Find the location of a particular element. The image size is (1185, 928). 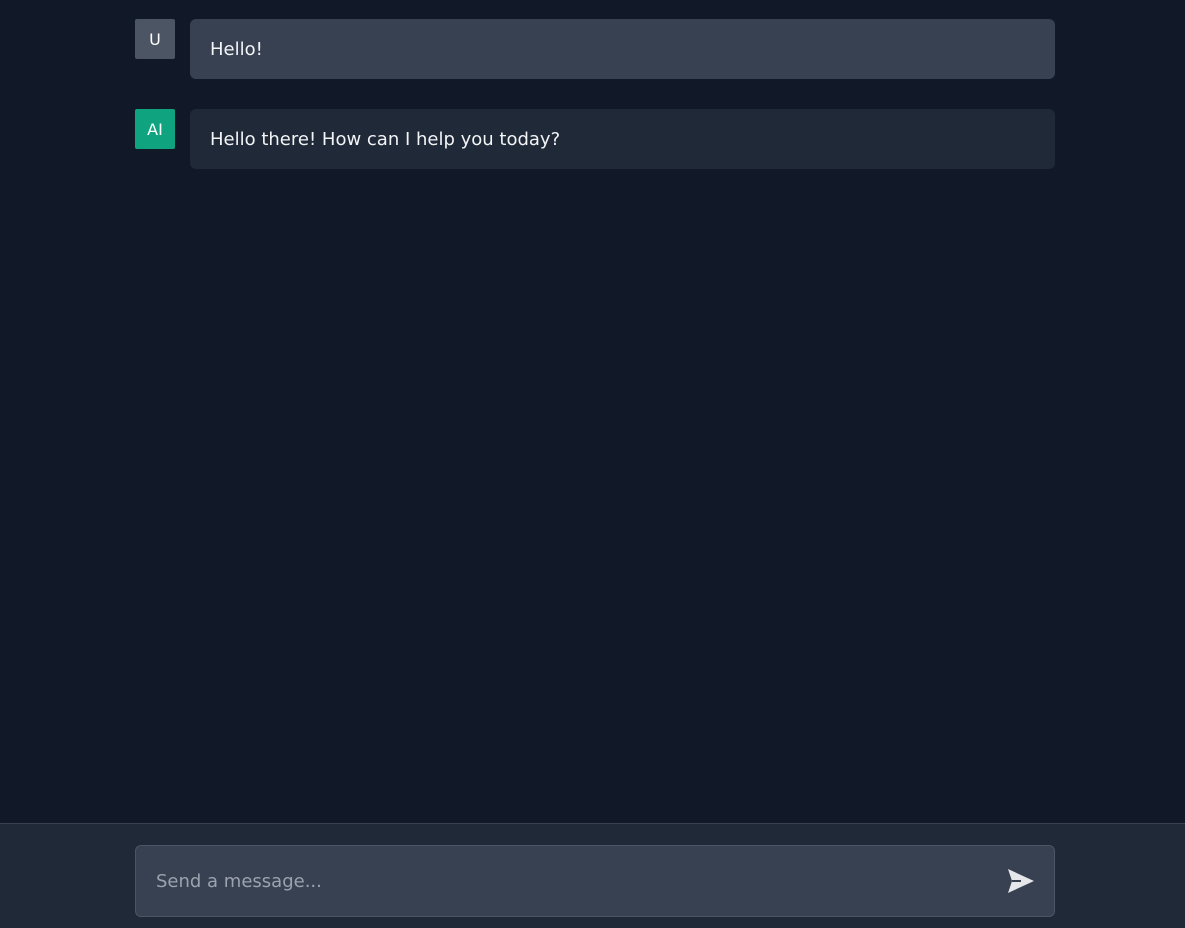

composer-bar is located at coordinates (592, 875).